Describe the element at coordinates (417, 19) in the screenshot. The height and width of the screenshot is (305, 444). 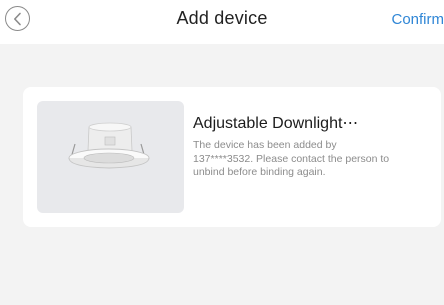
I see `confirm-button: Confirm` at that location.